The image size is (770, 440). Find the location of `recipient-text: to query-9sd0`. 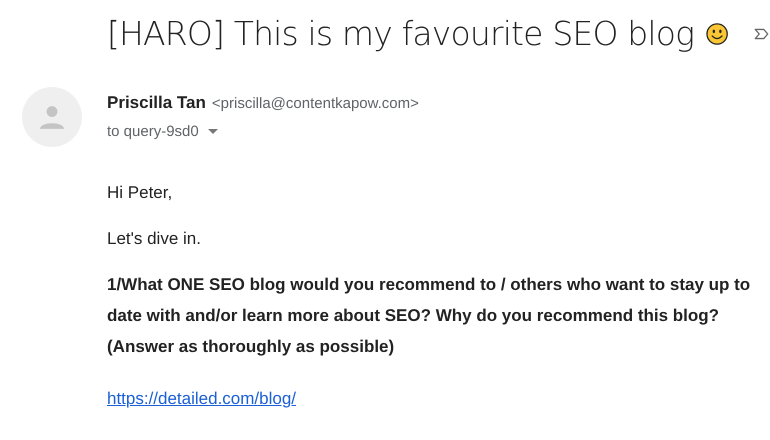

recipient-text: to query-9sd0 is located at coordinates (153, 132).